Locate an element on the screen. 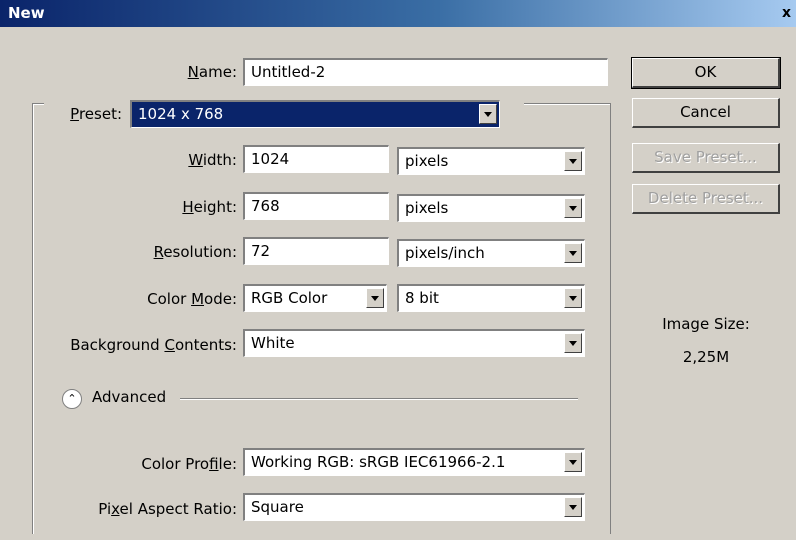 This screenshot has width=796, height=540. bit-depth-value: 8 bit is located at coordinates (422, 298).